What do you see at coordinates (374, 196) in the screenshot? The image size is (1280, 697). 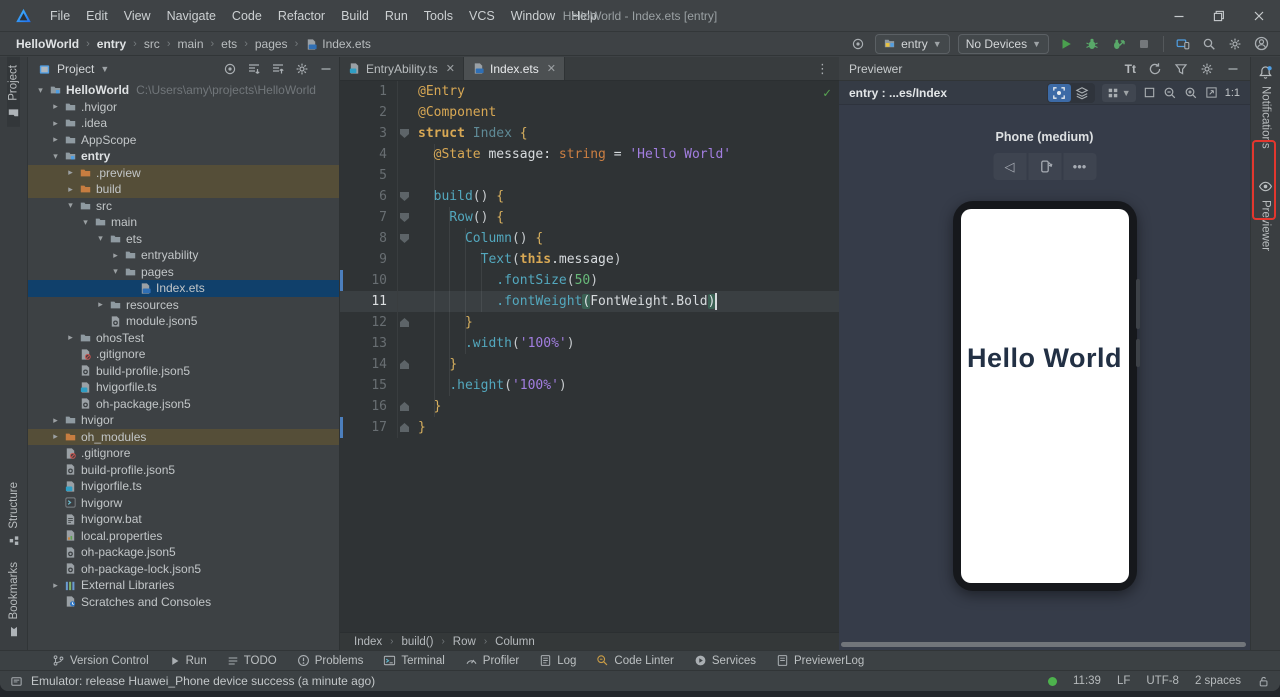 I see `line-number: 6` at bounding box center [374, 196].